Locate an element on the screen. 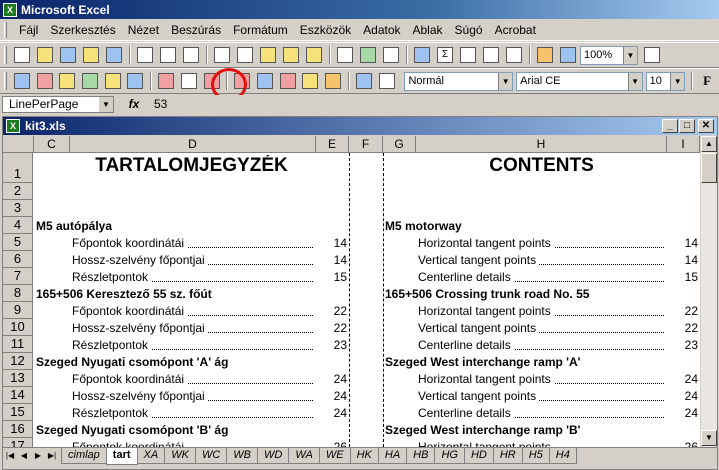 The height and width of the screenshot is (470, 719). drawing-button is located at coordinates (568, 55).